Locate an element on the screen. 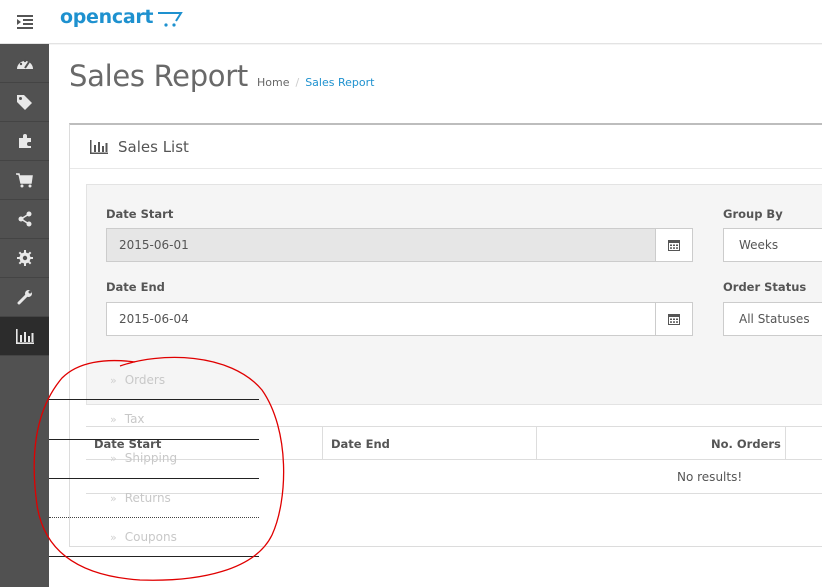  order-status-select: All Statuses is located at coordinates (772, 319).